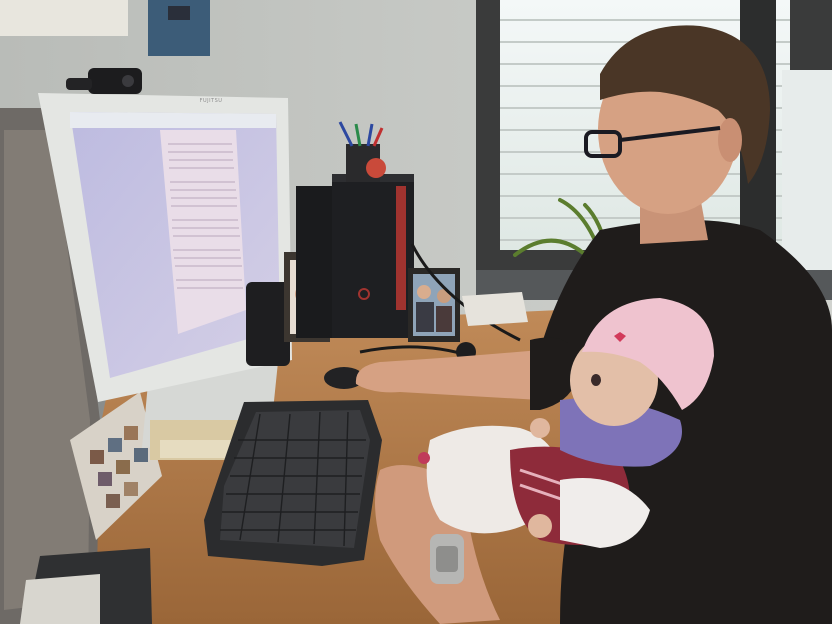 The width and height of the screenshot is (832, 624). Describe the element at coordinates (495, 309) in the screenshot. I see `desk-papers` at that location.